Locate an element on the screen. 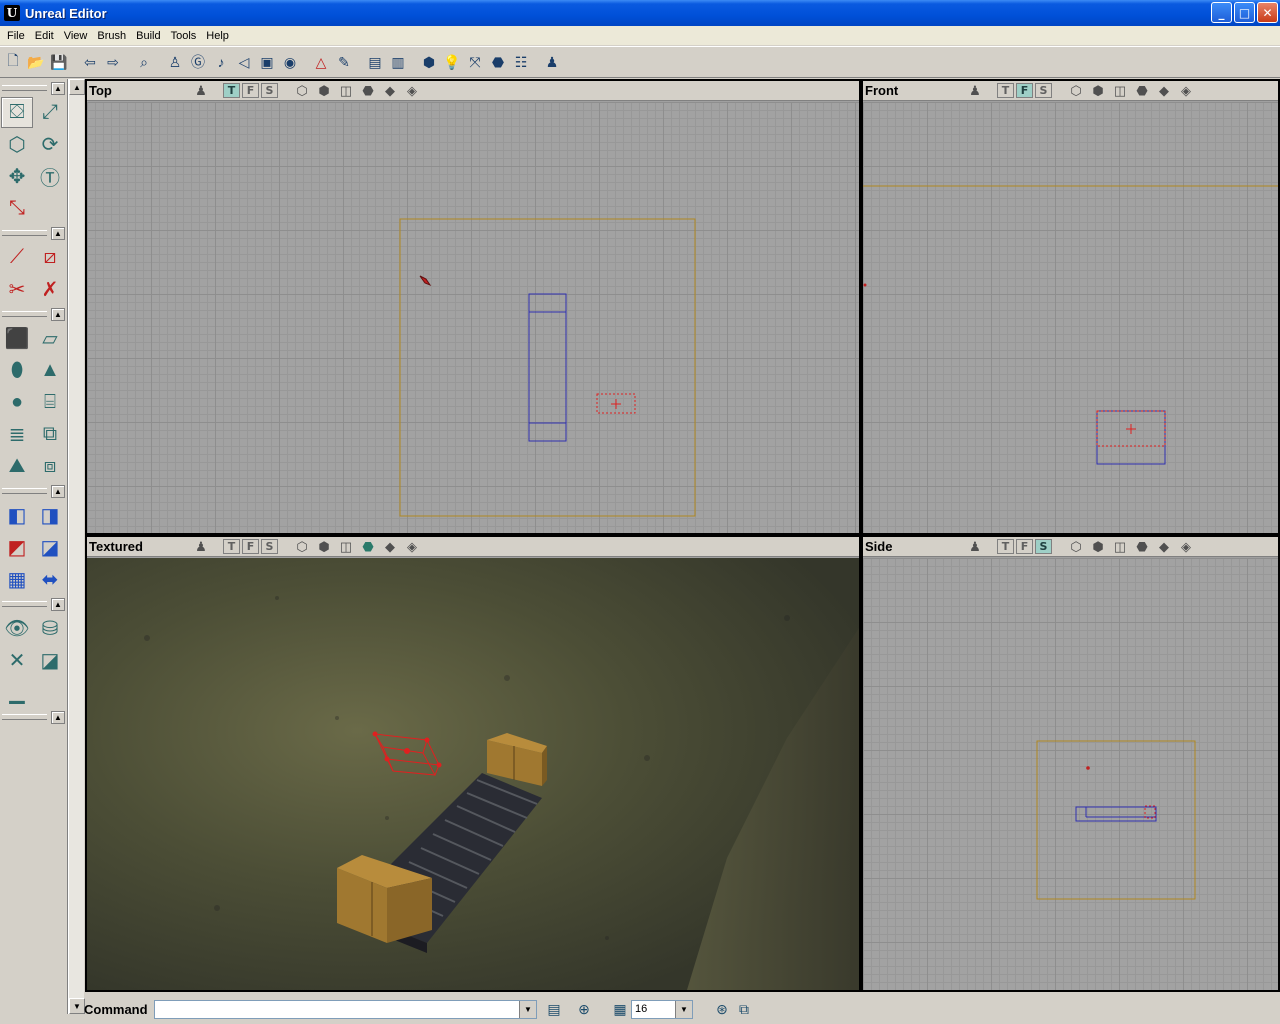 Image resolution: width=1280 pixels, height=1024 pixels. actor-properties-icon: ▤ is located at coordinates (375, 62).